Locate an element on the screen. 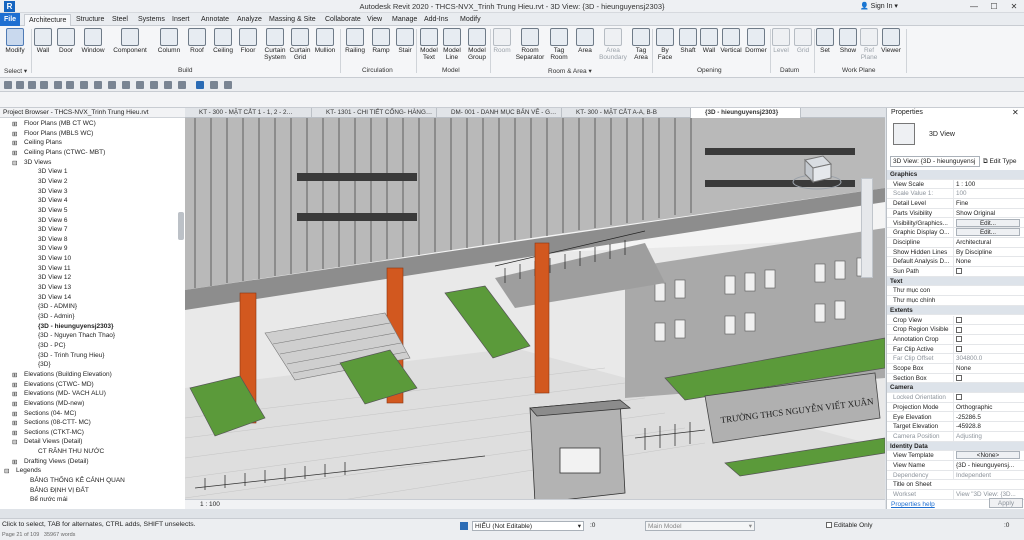 The height and width of the screenshot is (540, 1024). properties-section: Graphics is located at coordinates (955, 175).